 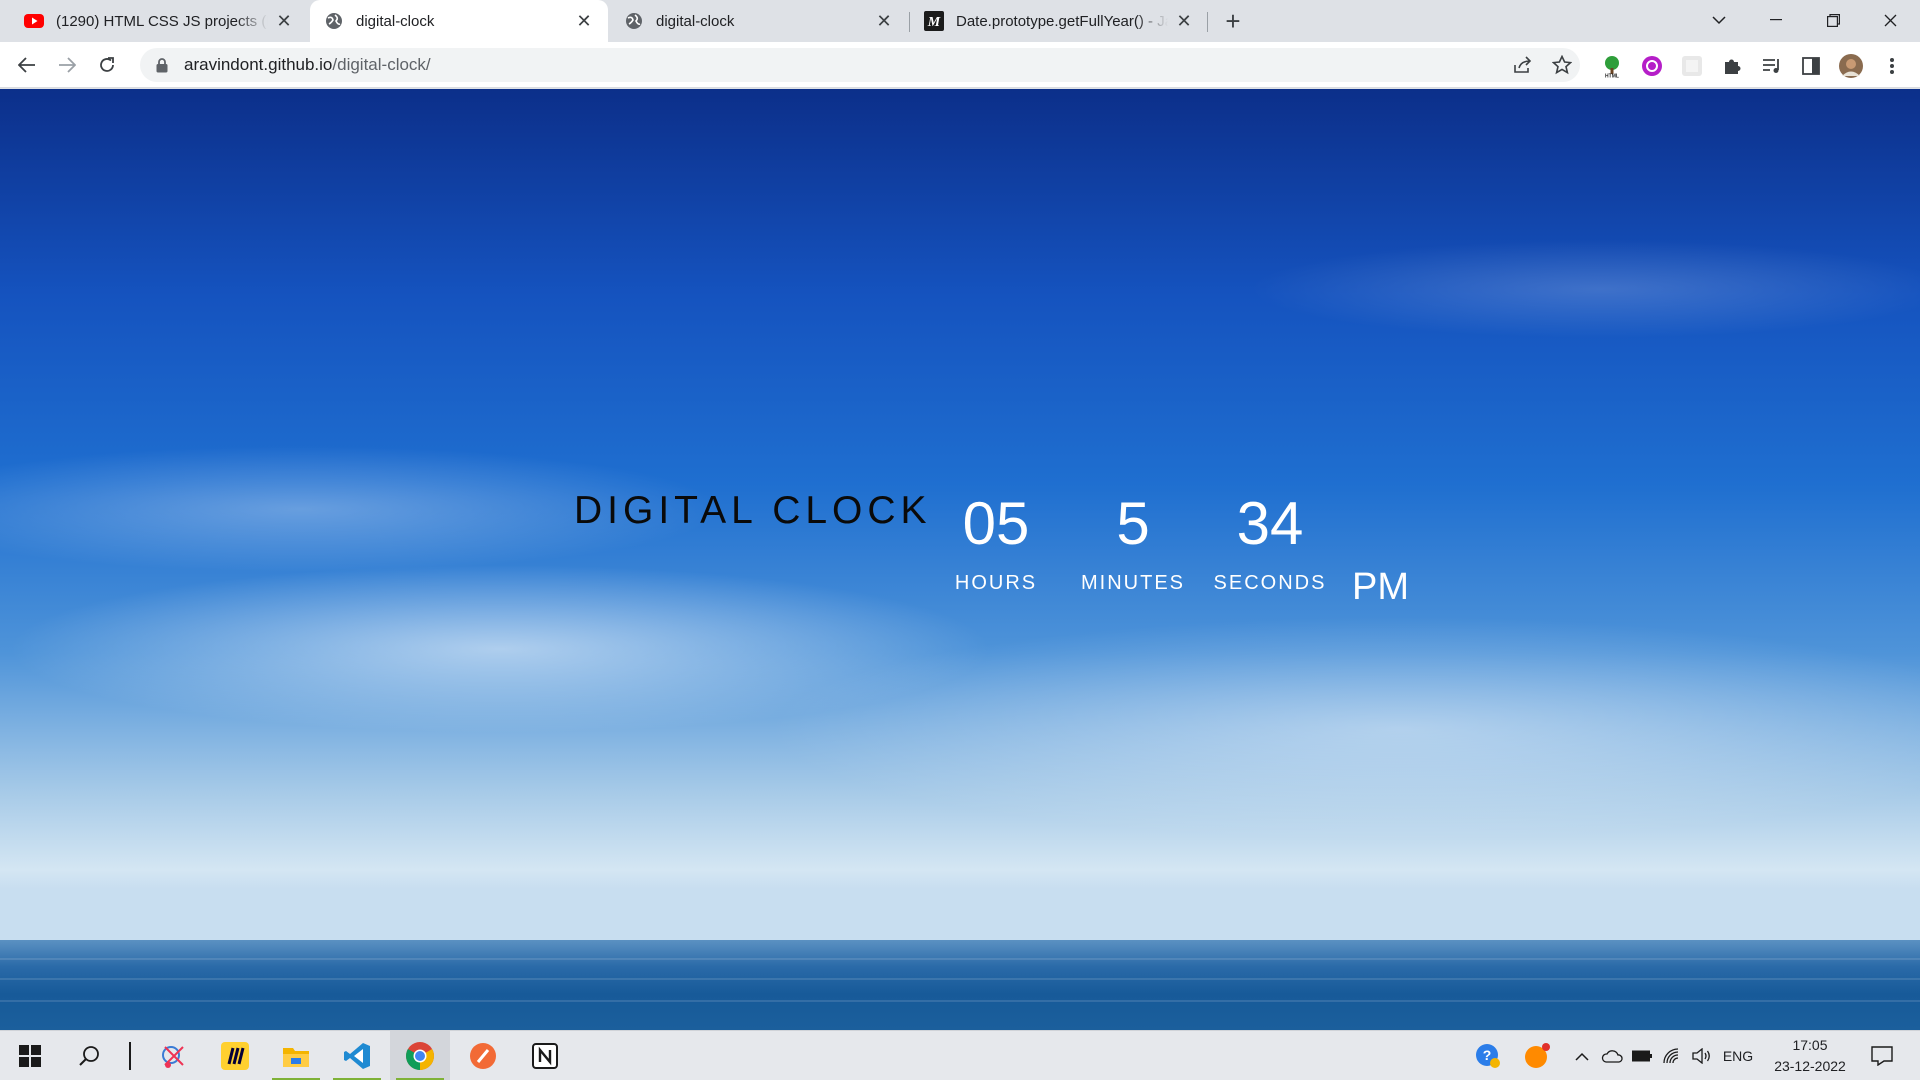 What do you see at coordinates (1642, 1055) in the screenshot?
I see `battery-icon` at bounding box center [1642, 1055].